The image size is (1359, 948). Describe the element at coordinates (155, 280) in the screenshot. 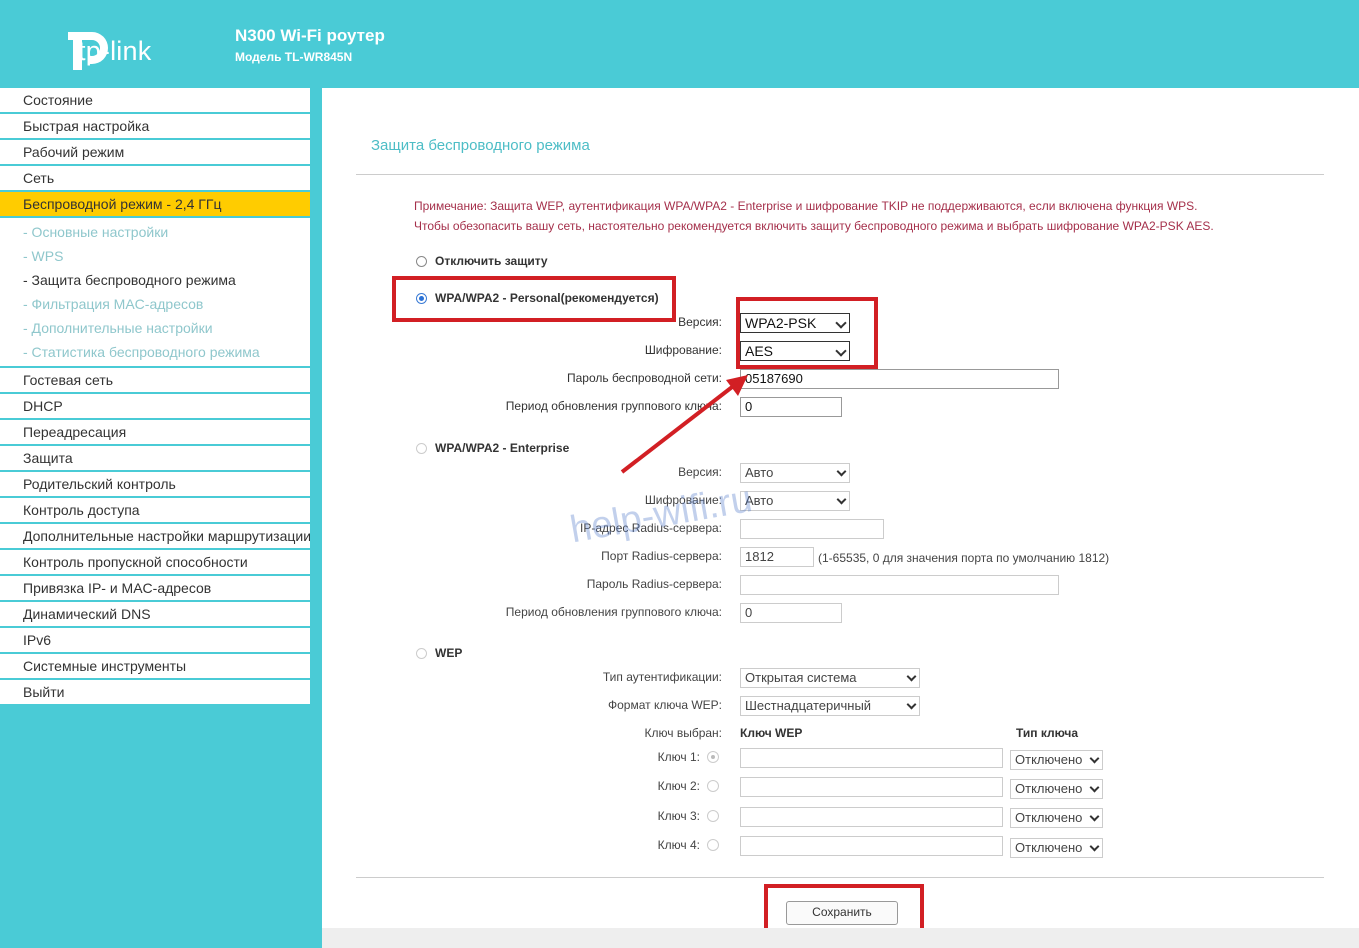

I see `sidebar-subitem-wireless-security: - Защита беспроводного режима` at that location.